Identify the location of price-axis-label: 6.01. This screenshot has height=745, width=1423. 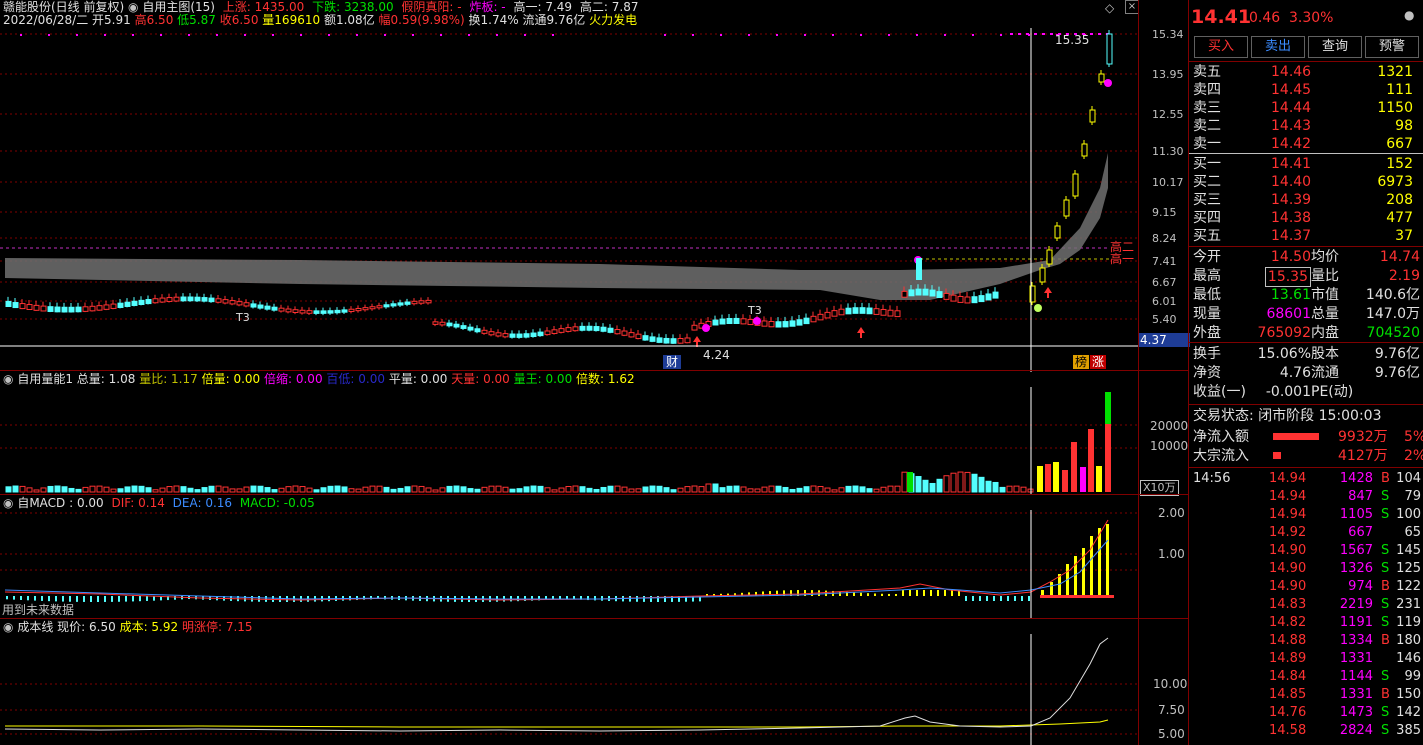
(1164, 301).